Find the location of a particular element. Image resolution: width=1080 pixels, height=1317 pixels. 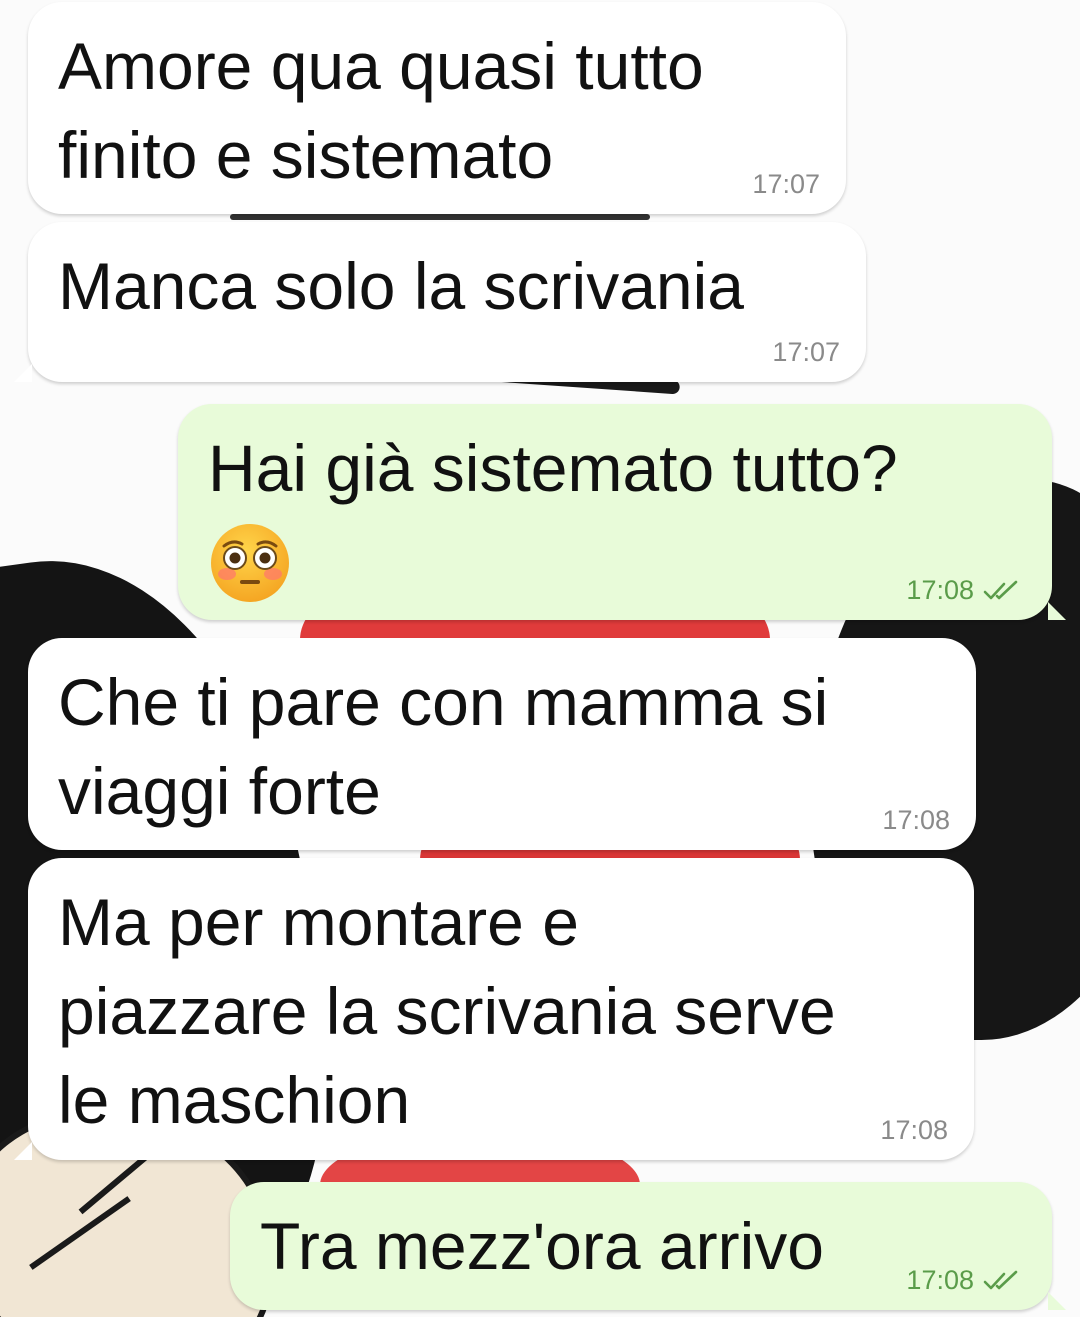

outgoing-message-bubble: Hai già sistemato tutto? 17:08 is located at coordinates (622, 512).